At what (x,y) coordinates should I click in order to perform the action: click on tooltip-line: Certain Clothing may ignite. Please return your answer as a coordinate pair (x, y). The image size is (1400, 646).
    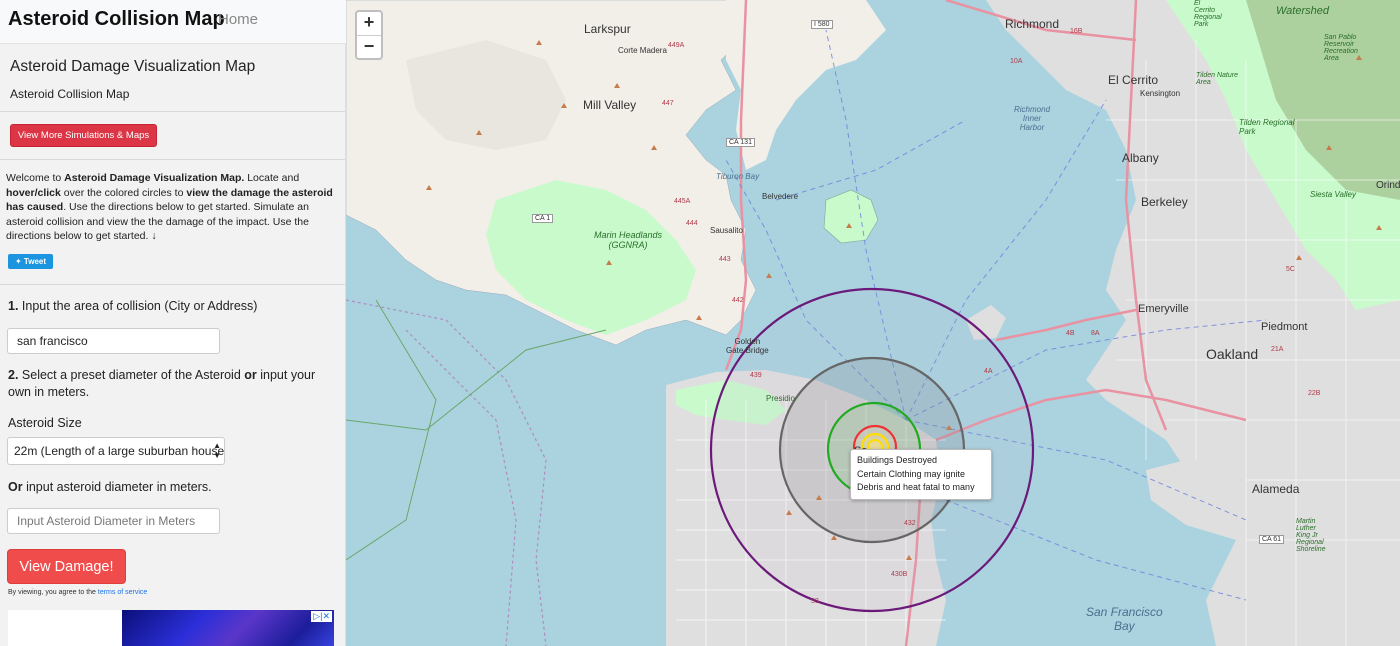
    Looking at the image, I should click on (911, 473).